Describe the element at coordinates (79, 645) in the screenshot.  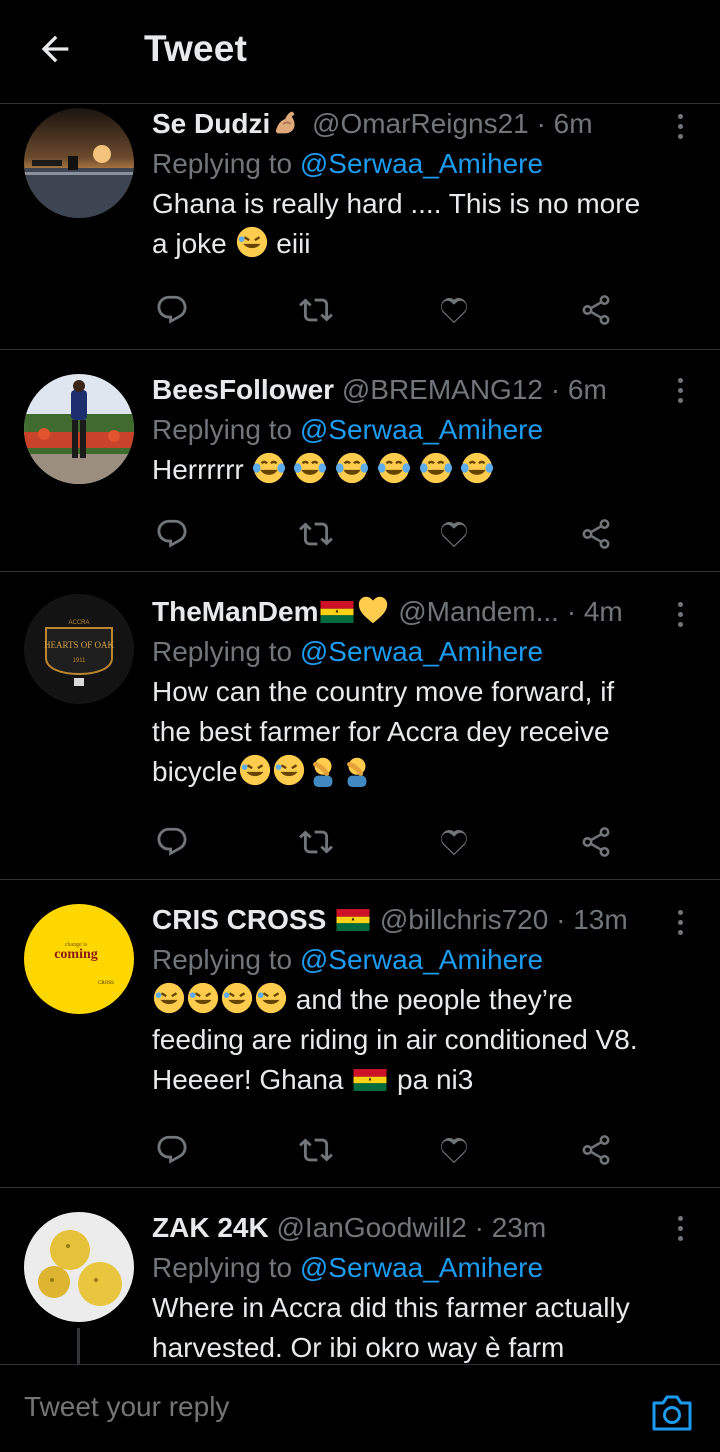
I see `avatar-crest-main-text: HEARTS OF OAK` at that location.